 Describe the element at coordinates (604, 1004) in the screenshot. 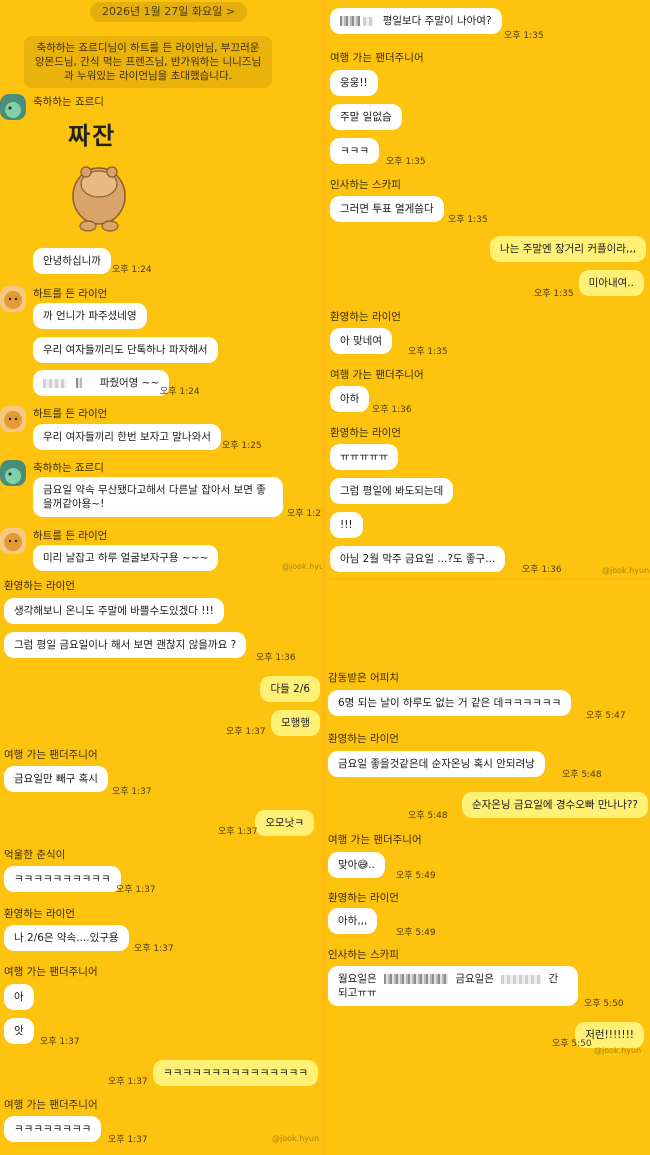

I see `message-time: 오후 5:50` at that location.